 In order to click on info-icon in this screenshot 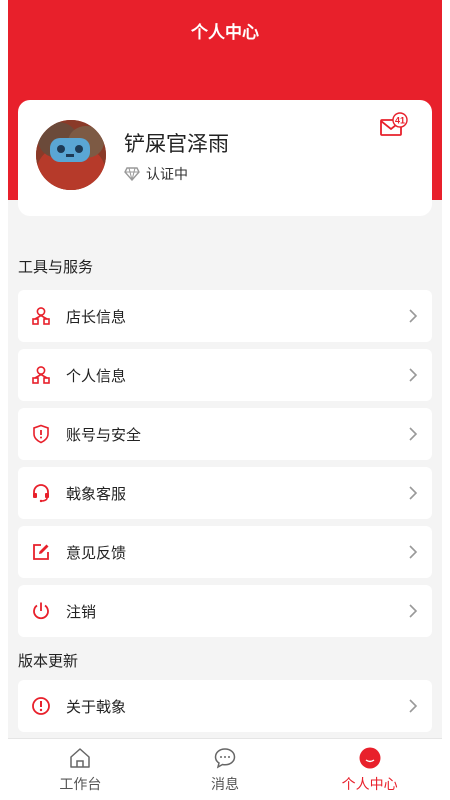, I will do `click(41, 706)`.